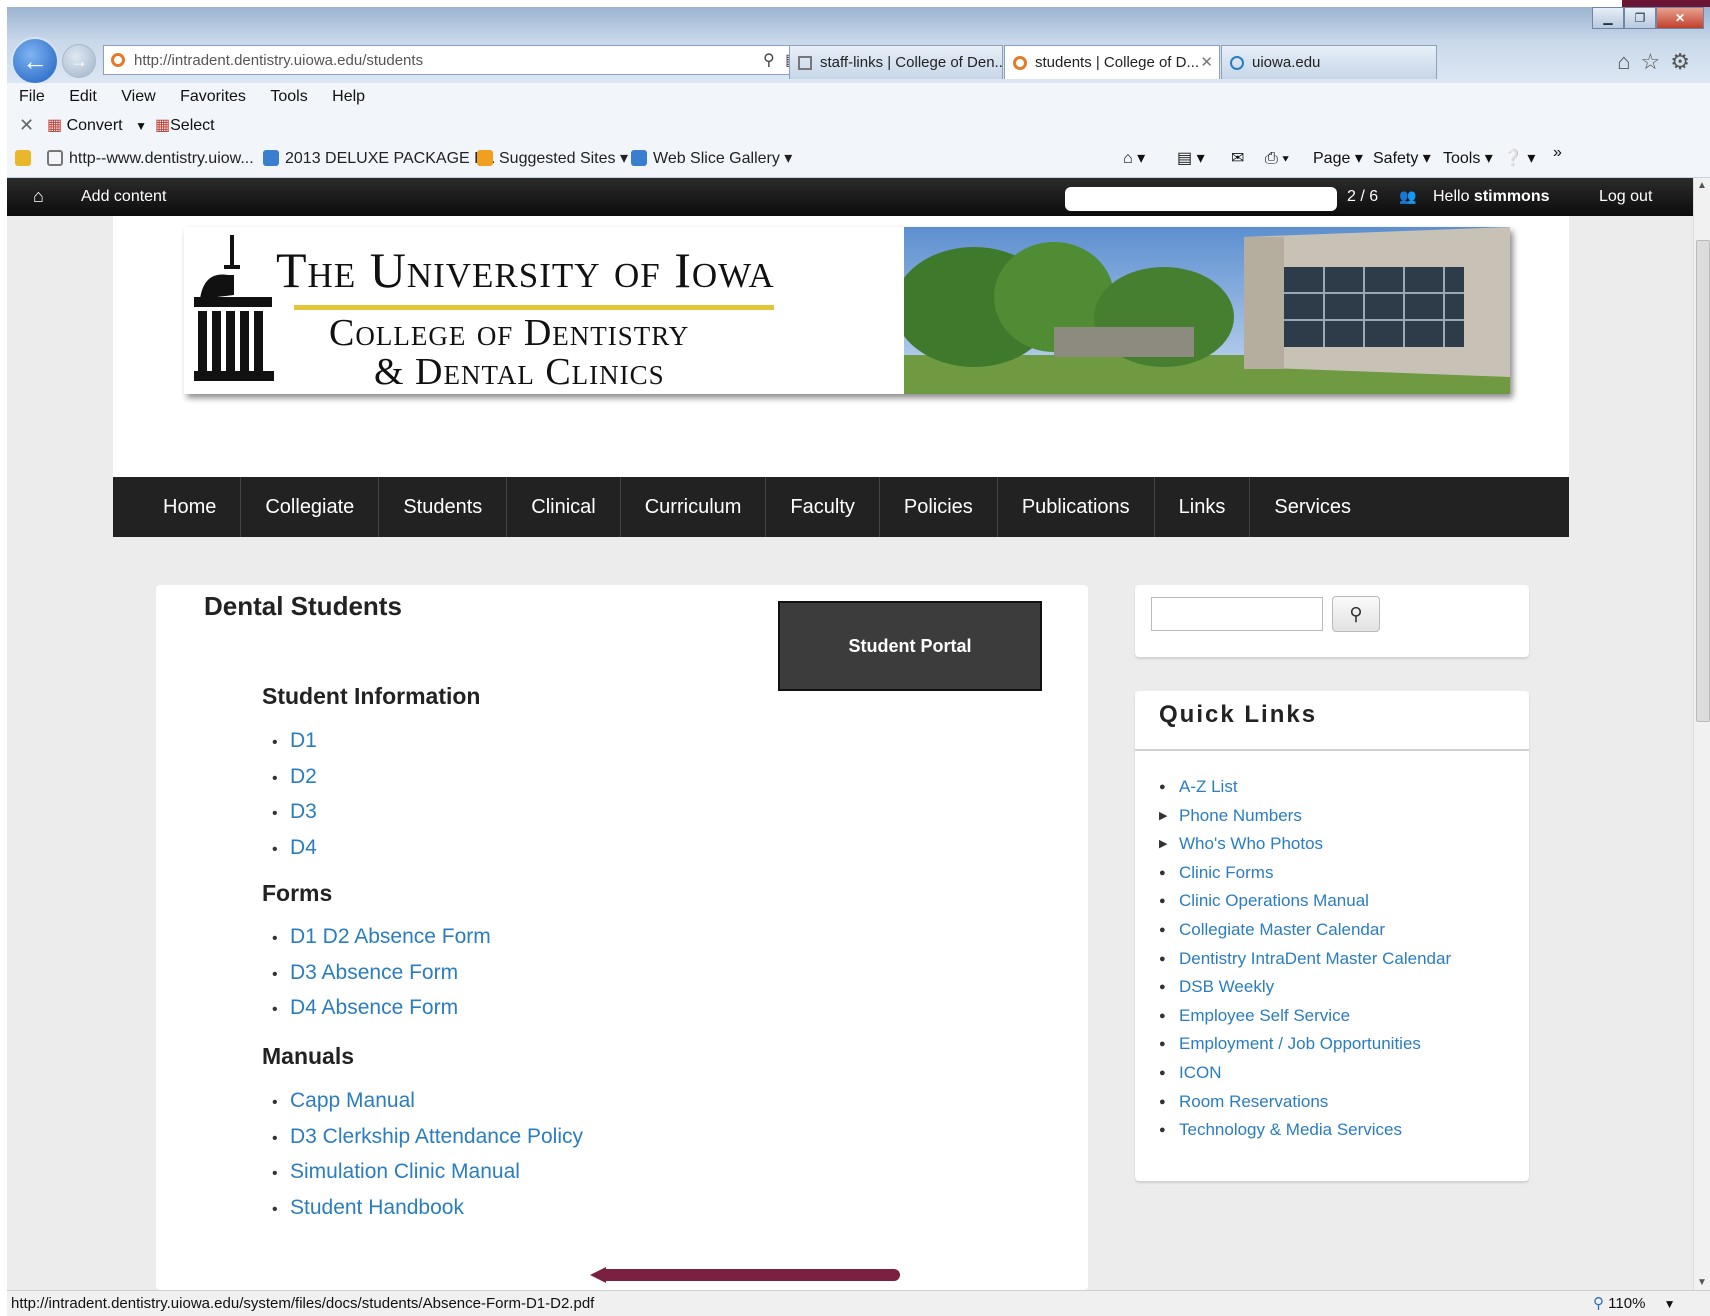  I want to click on list-item: • D3 Clerkship Attendance Policy, so click(422, 1143).